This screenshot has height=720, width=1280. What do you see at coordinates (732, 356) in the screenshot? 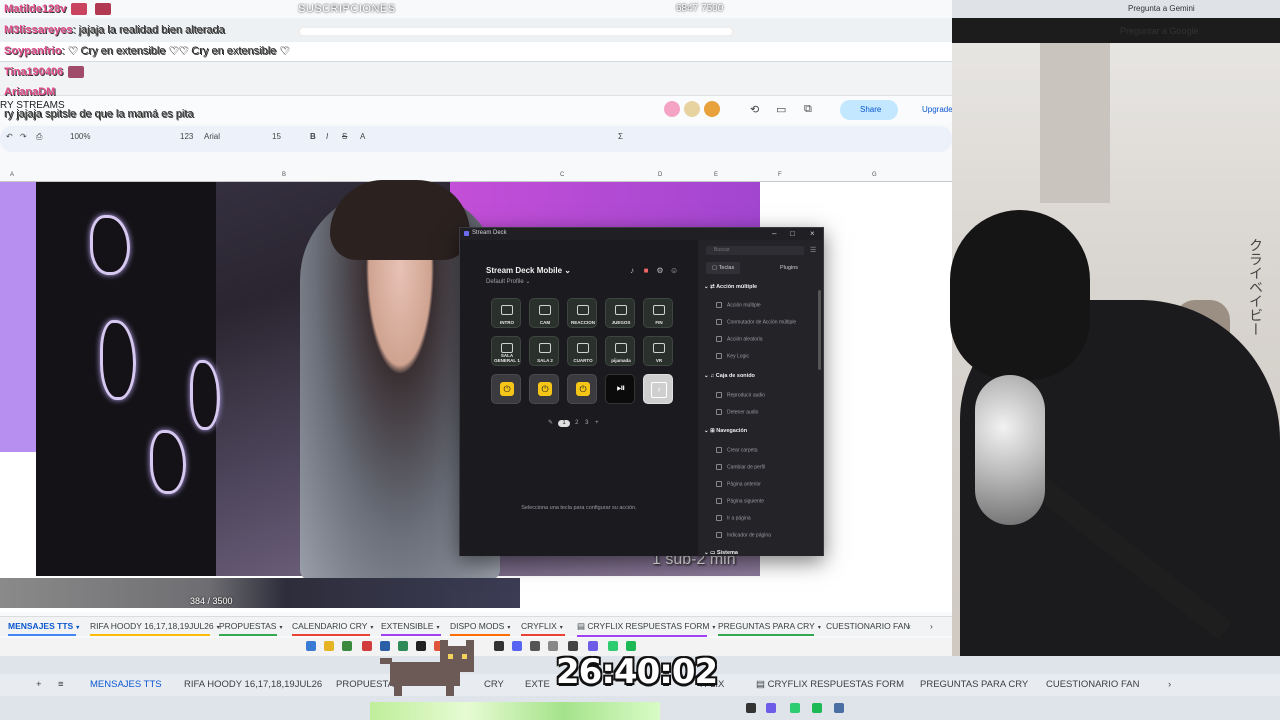
I see `action-item: Key Logic` at bounding box center [732, 356].